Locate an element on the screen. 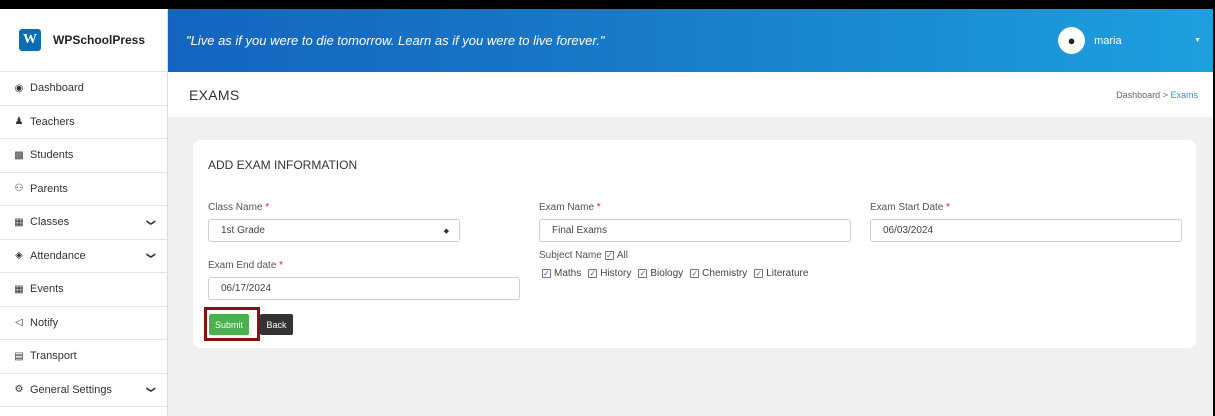  sidebar-item-students: ▩ Students is located at coordinates (83, 156).